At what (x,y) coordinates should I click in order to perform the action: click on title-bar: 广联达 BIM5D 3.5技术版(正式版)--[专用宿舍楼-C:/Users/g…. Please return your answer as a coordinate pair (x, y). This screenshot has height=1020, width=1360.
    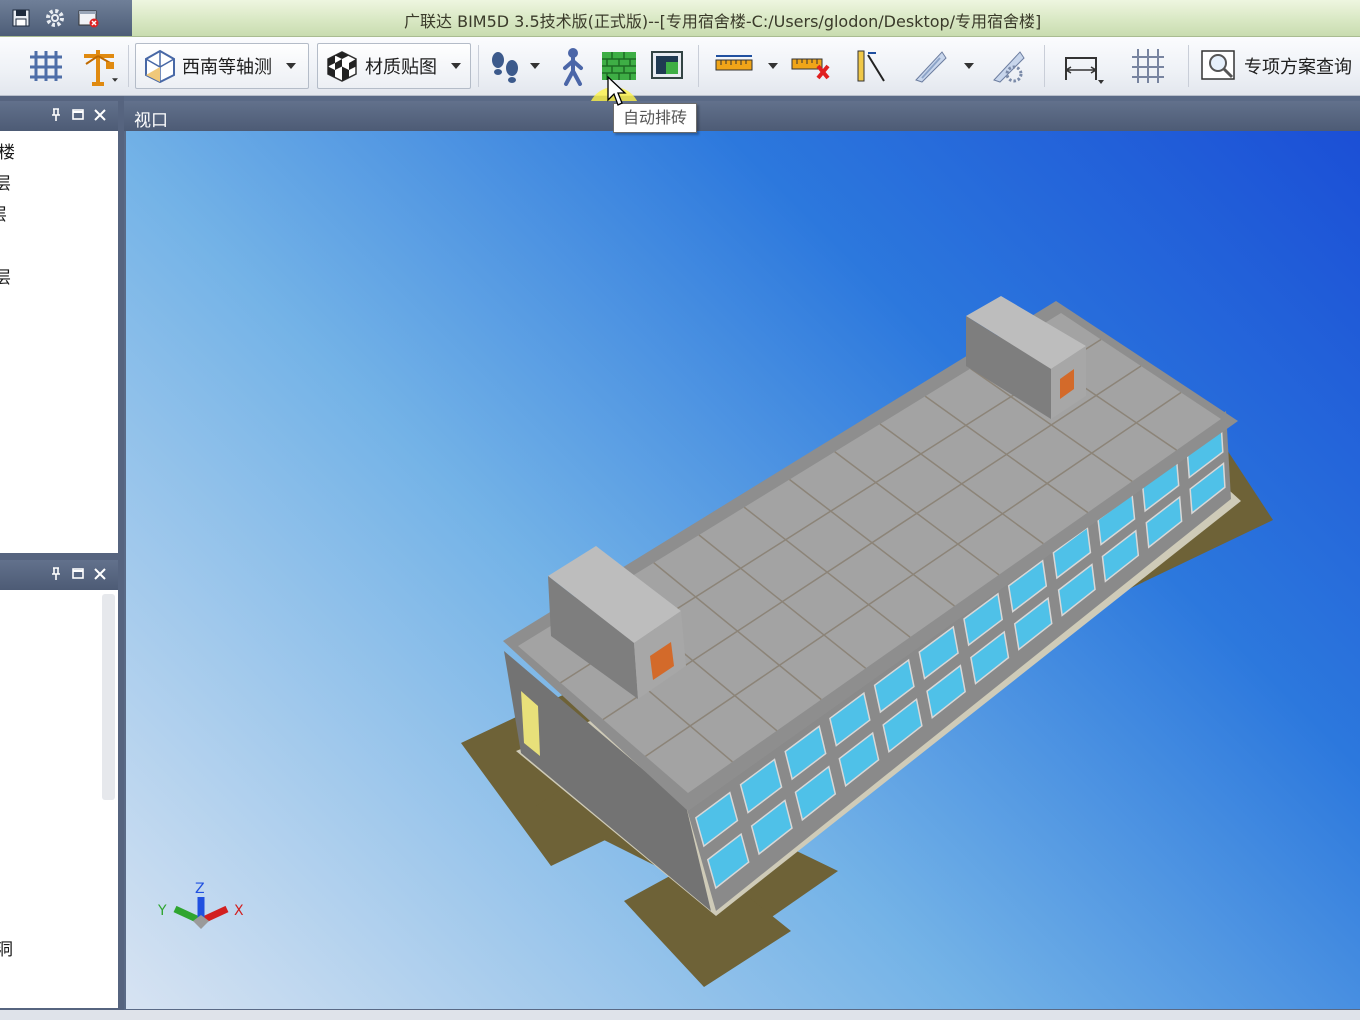
    Looking at the image, I should click on (680, 18).